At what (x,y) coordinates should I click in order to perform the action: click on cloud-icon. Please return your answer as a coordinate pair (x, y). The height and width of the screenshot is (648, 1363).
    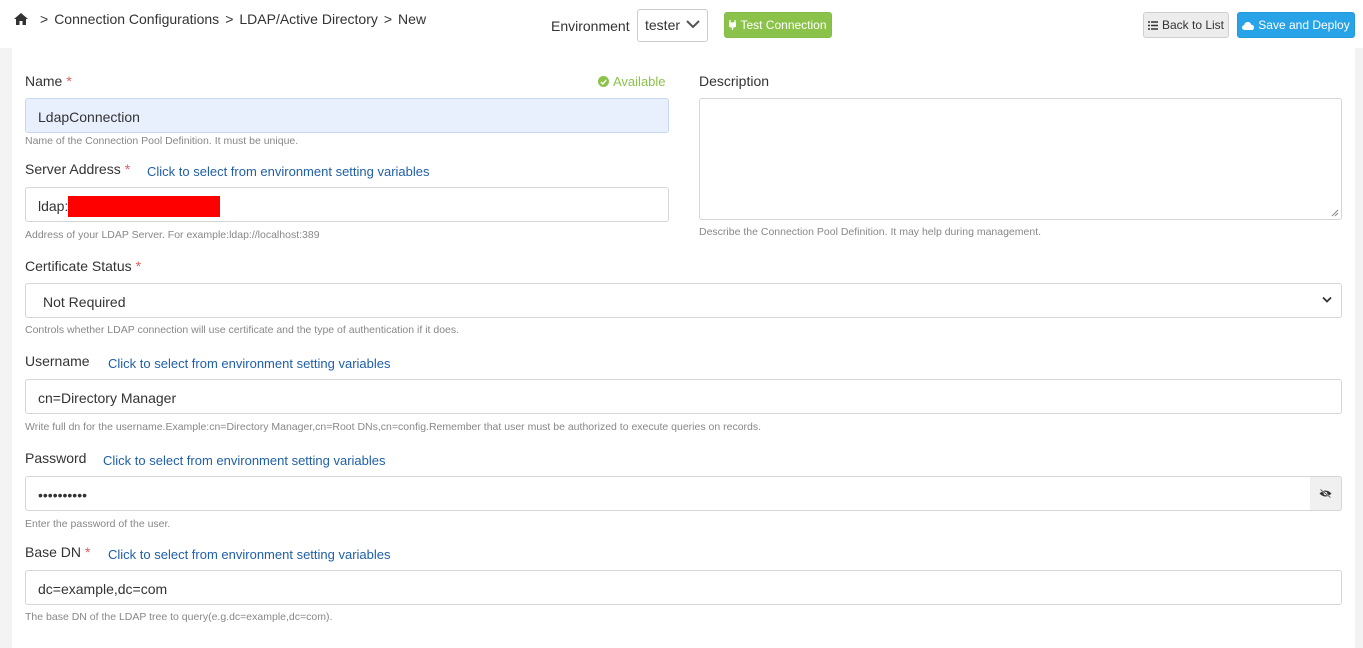
    Looking at the image, I should click on (1248, 25).